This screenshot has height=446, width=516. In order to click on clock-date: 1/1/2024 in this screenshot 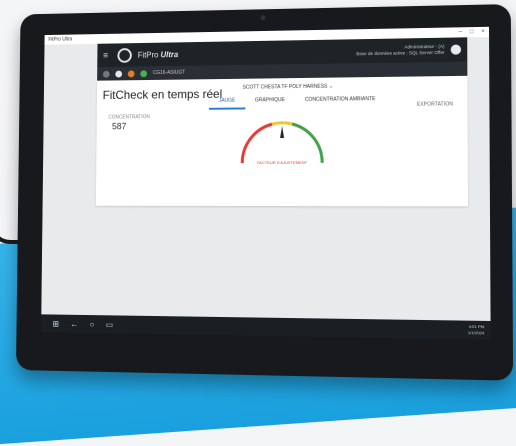, I will do `click(476, 332)`.